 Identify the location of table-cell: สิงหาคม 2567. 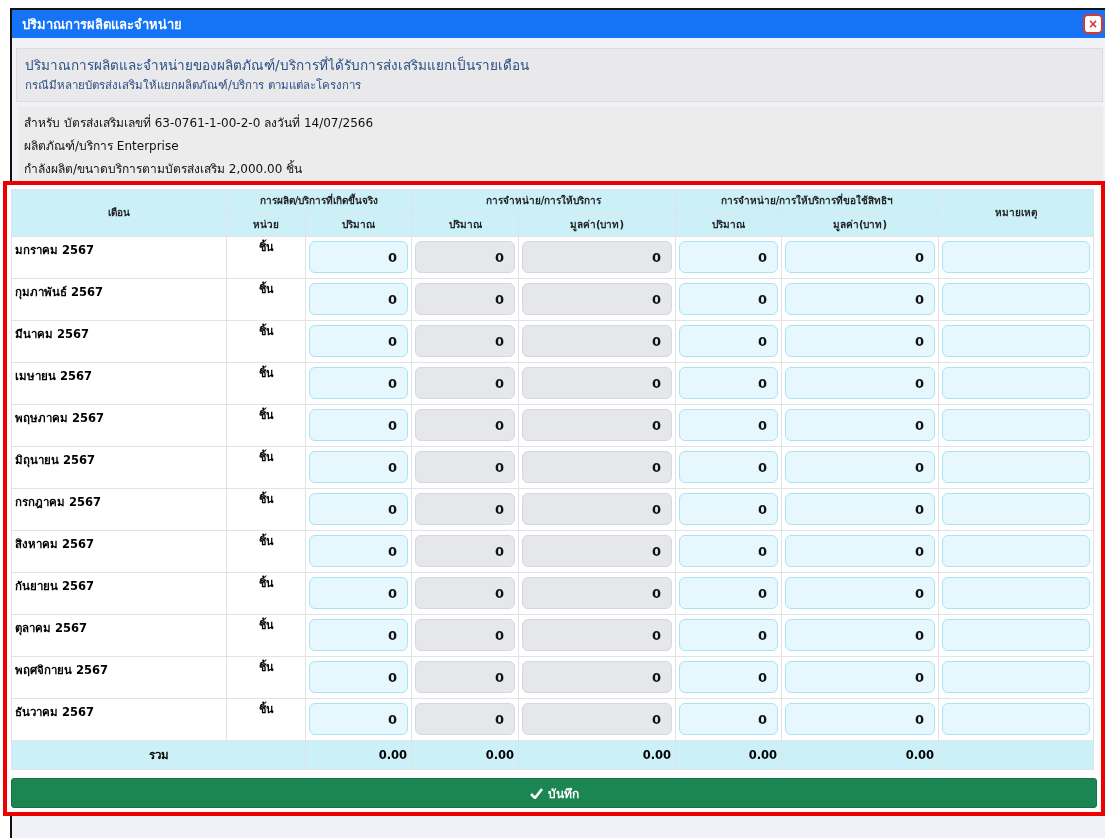
(119, 551).